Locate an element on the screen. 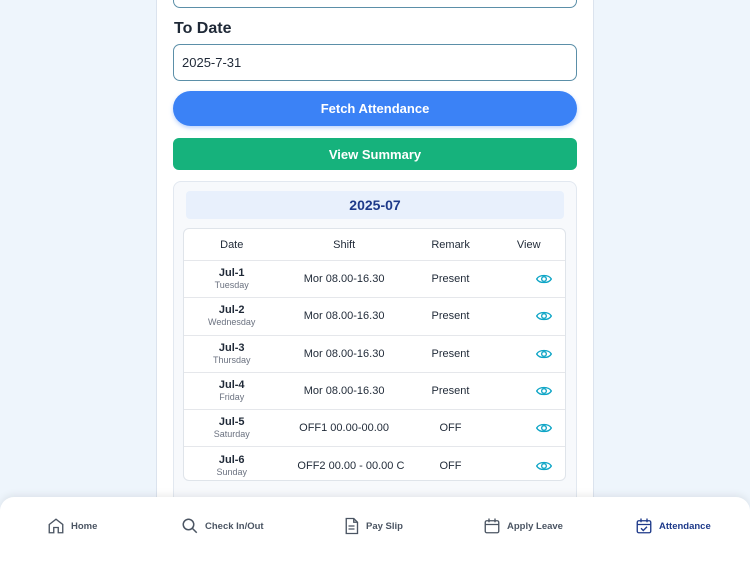 The width and height of the screenshot is (750, 563). view-summary-button: View Summary is located at coordinates (375, 154).